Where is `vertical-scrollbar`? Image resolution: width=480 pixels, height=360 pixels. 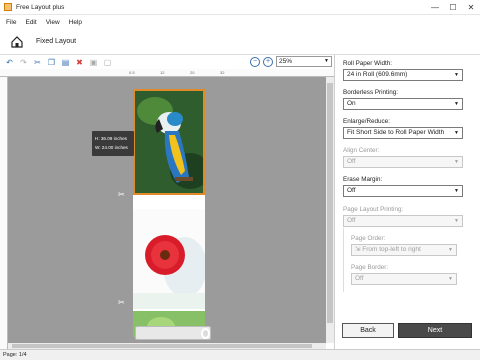 vertical-scrollbar is located at coordinates (330, 210).